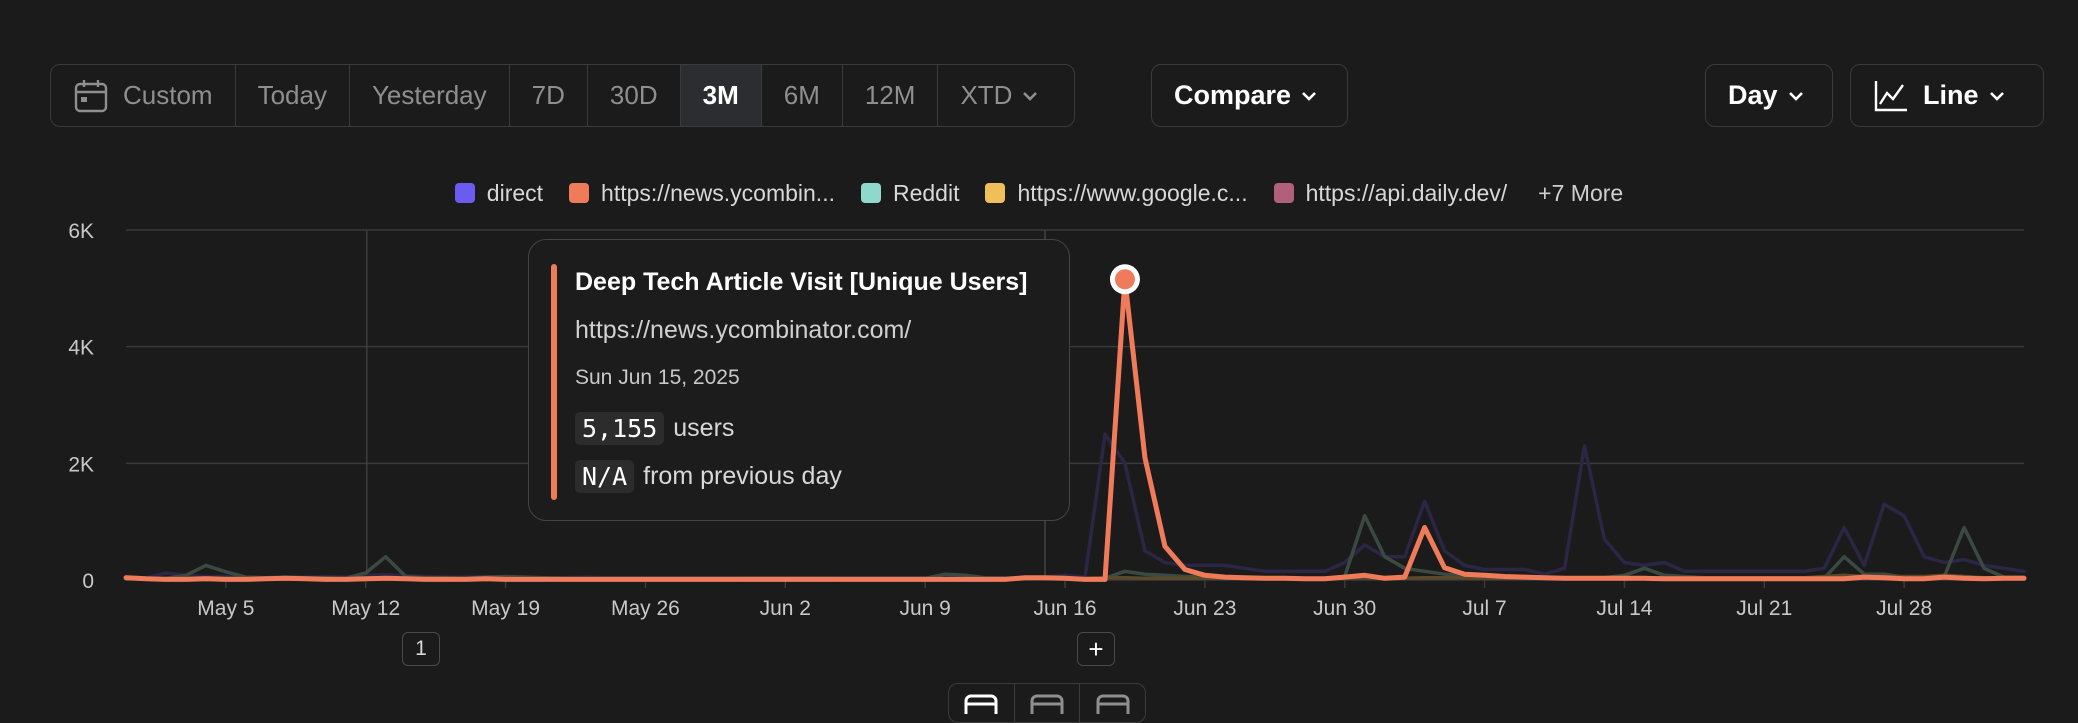 This screenshot has width=2078, height=723. Describe the element at coordinates (1204, 608) in the screenshot. I see `x-tick-label: Jun 23` at that location.